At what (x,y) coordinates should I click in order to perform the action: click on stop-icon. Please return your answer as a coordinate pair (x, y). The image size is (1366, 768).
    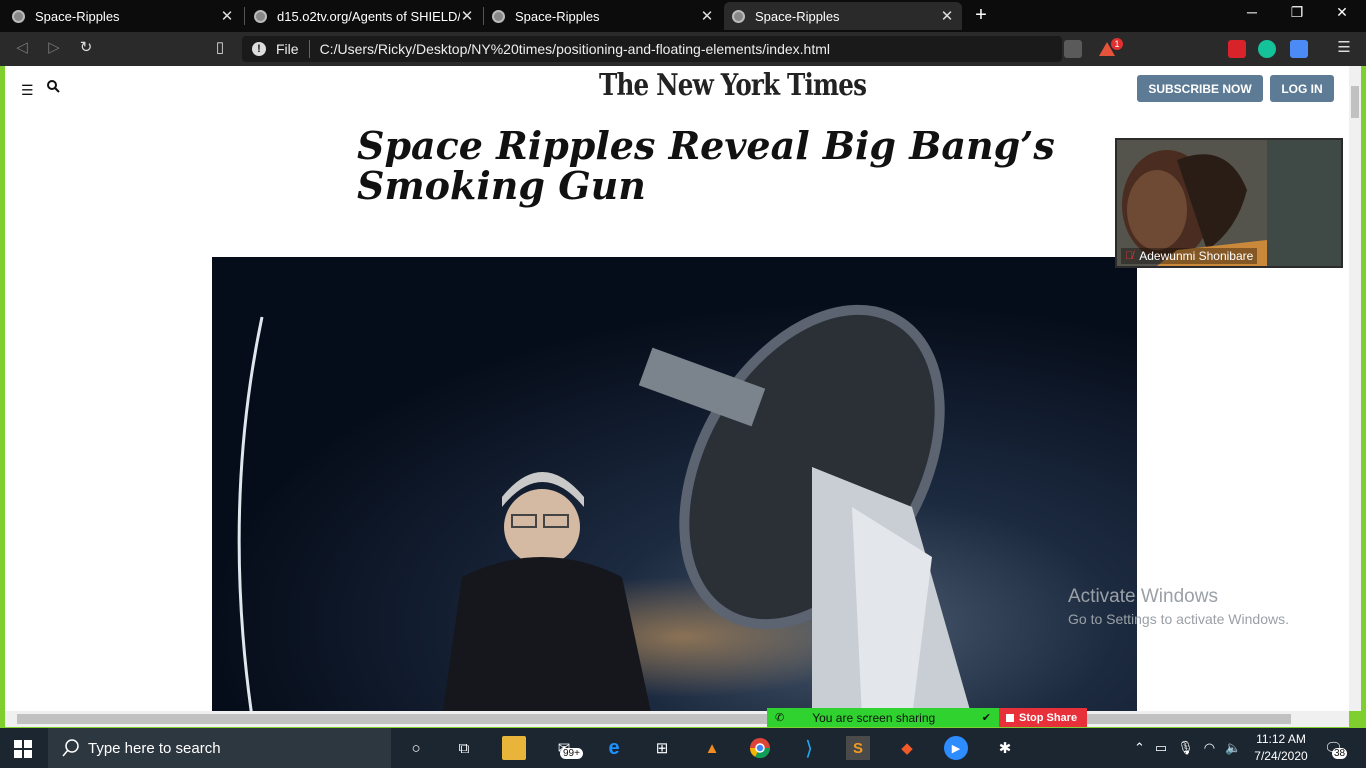
    Looking at the image, I should click on (1010, 717).